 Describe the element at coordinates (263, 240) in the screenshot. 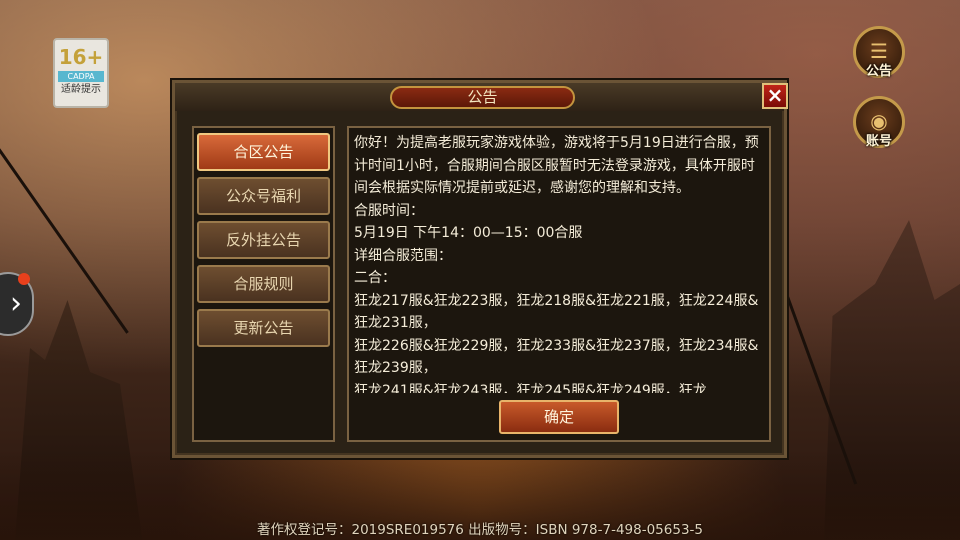

I see `tab-anti-cheat-announcement: 反外挂公告` at that location.